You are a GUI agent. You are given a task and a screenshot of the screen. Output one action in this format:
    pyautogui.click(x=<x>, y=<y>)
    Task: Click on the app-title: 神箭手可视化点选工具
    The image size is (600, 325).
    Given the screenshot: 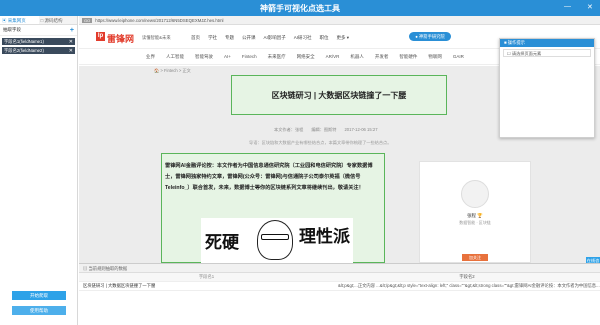 What is the action you would take?
    pyautogui.click(x=300, y=8)
    